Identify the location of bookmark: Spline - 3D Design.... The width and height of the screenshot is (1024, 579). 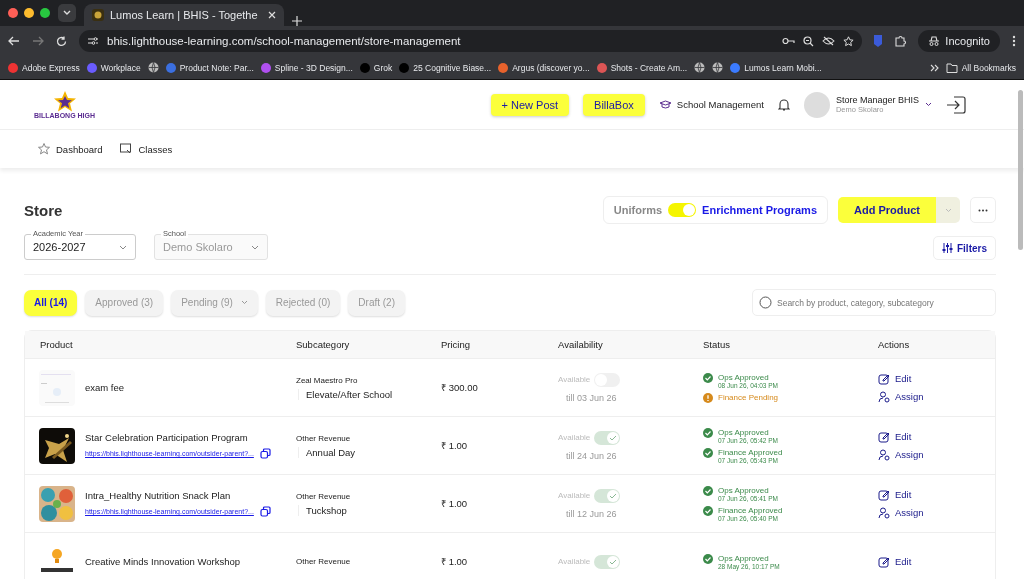
(313, 67).